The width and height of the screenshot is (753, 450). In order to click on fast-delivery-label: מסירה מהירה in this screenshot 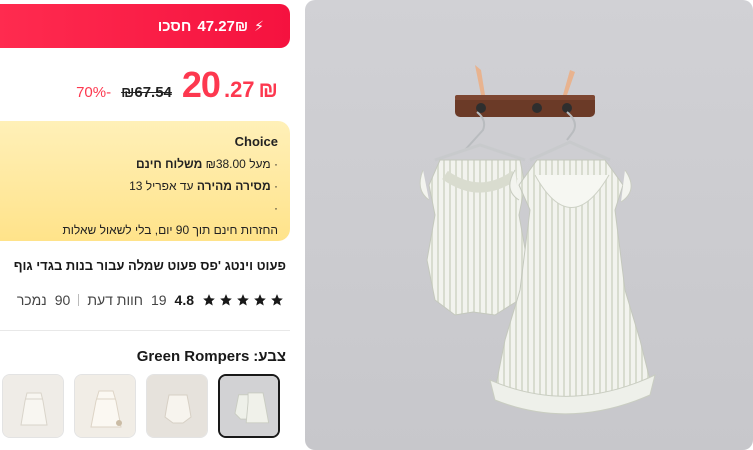, I will do `click(233, 186)`.